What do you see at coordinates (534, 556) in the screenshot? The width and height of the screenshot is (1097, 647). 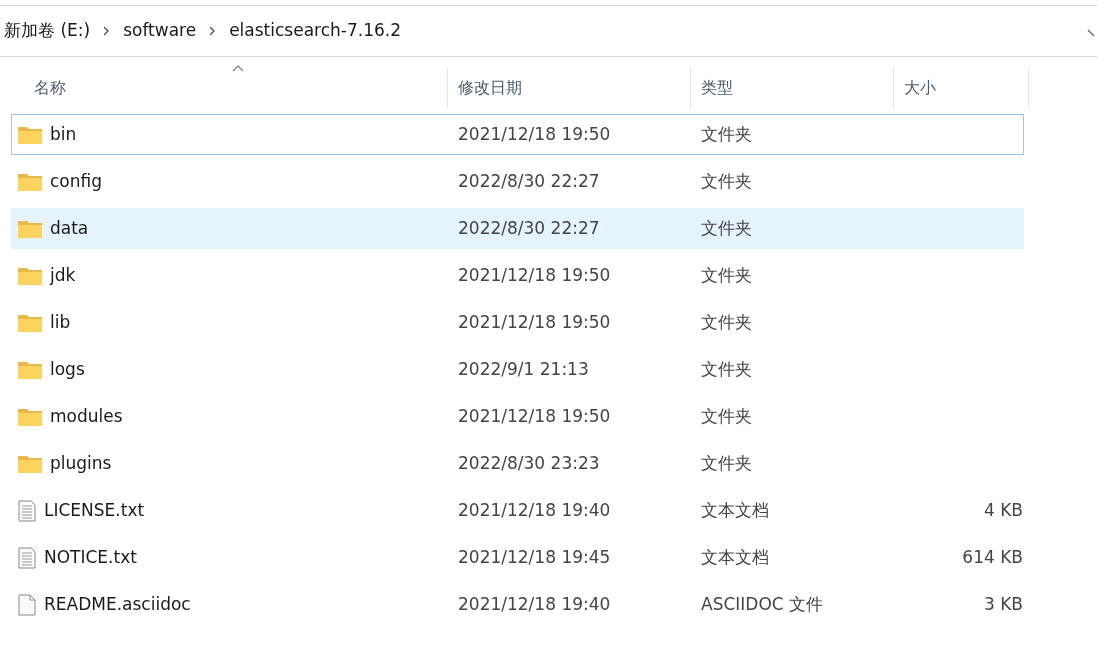 I see `modified-date: 2021/12/18 19:45` at bounding box center [534, 556].